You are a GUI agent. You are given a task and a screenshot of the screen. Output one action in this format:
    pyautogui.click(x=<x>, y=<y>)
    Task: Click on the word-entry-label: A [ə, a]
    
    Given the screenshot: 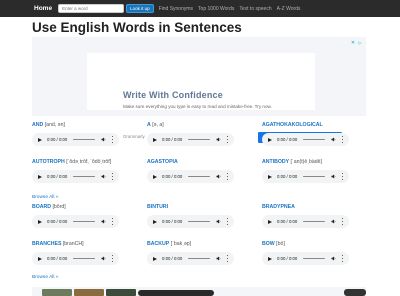 What is the action you would take?
    pyautogui.click(x=155, y=125)
    